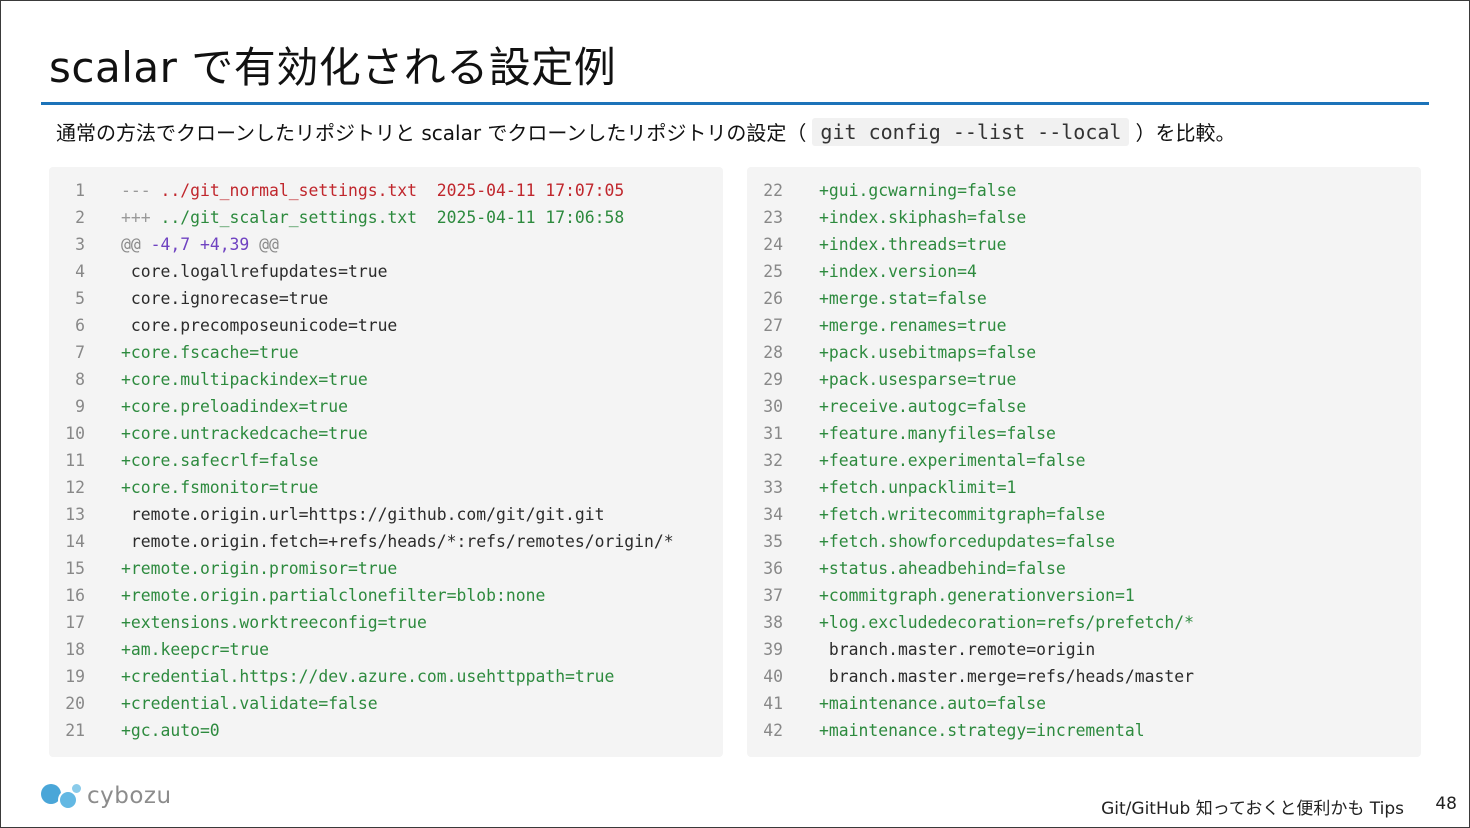  I want to click on line-text: +remote.origin.promisor=true, so click(259, 568).